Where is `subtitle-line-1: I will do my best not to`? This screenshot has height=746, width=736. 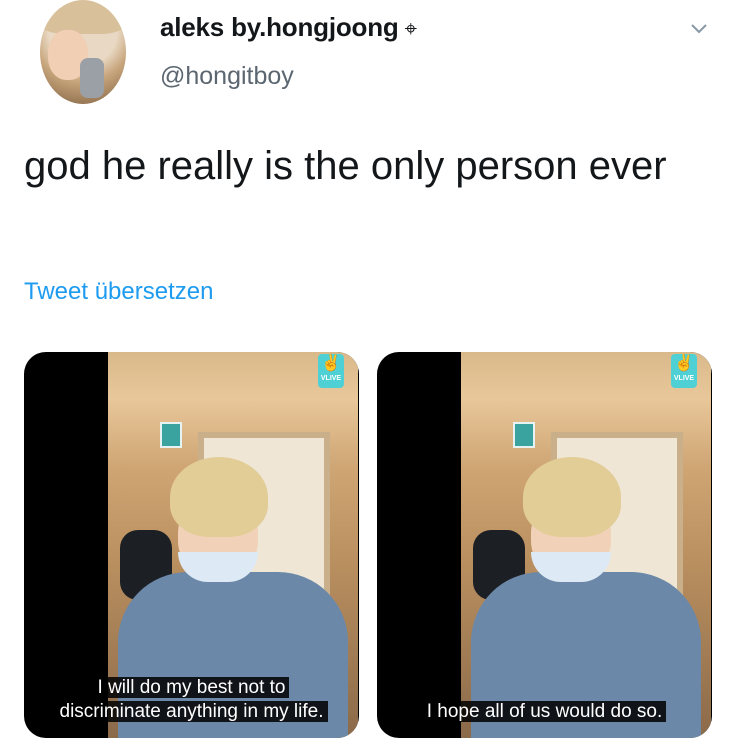 subtitle-line-1: I will do my best not to is located at coordinates (191, 687).